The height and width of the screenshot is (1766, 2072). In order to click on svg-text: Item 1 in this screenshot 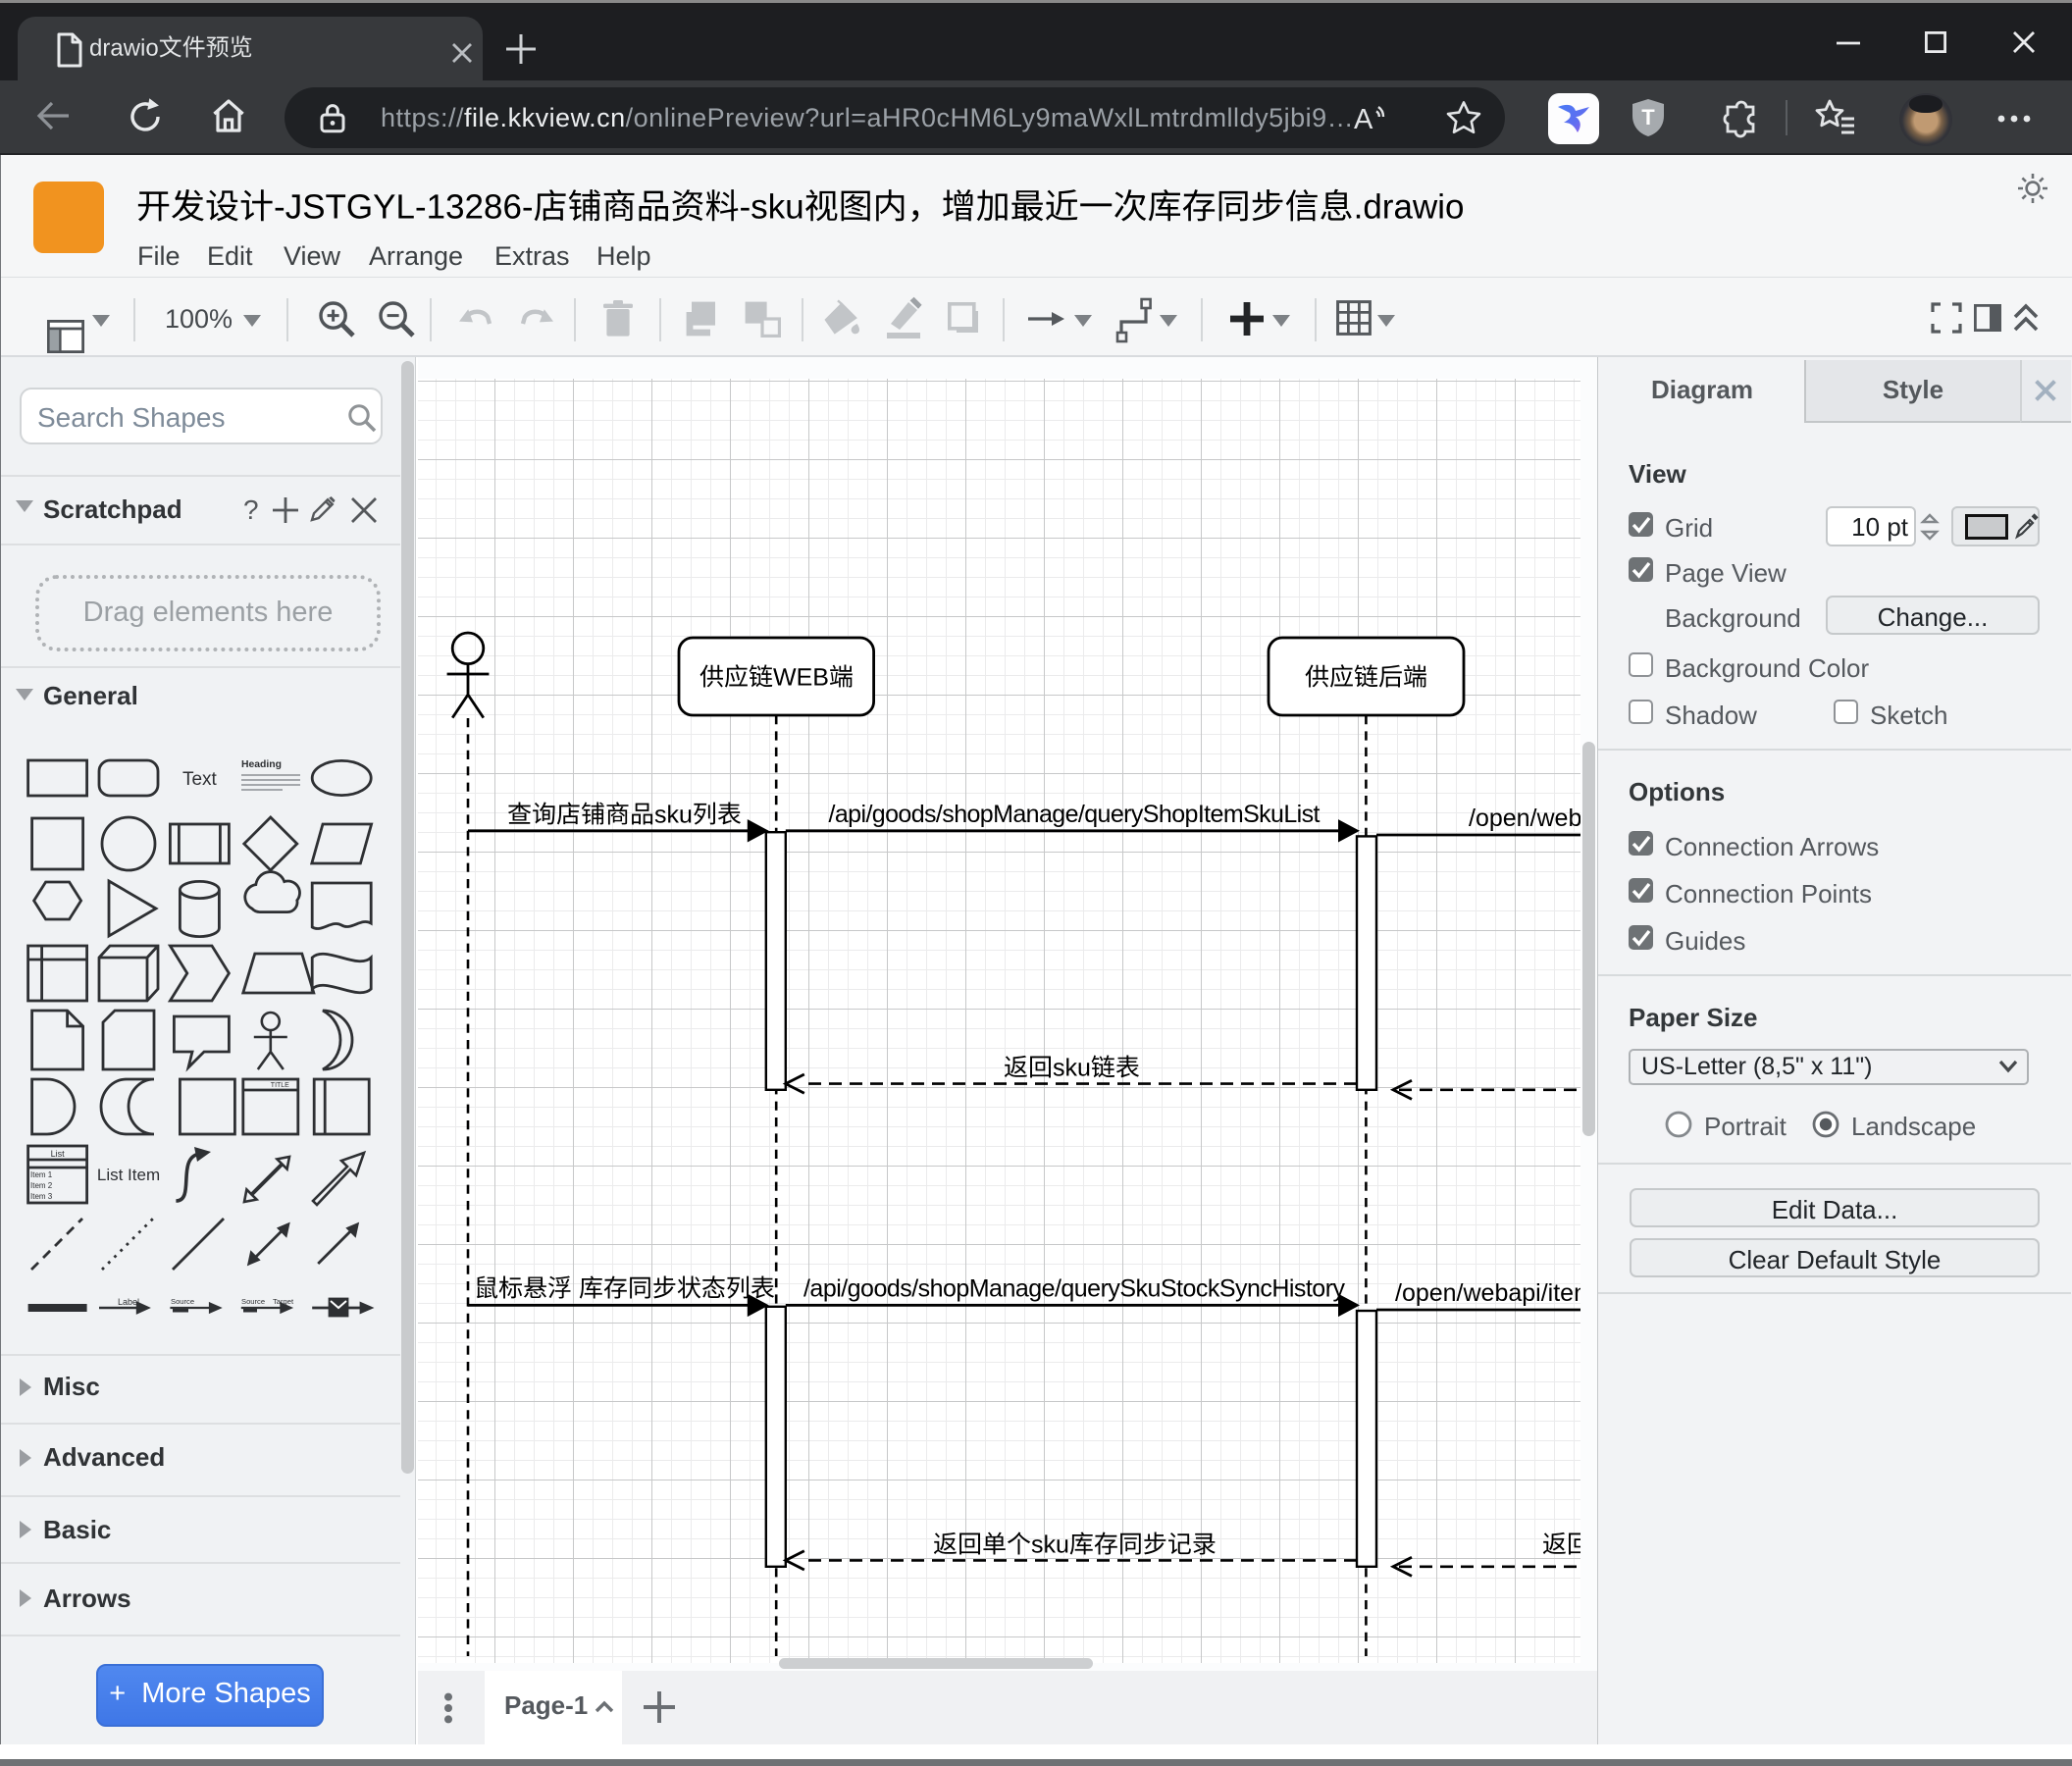, I will do `click(41, 1174)`.